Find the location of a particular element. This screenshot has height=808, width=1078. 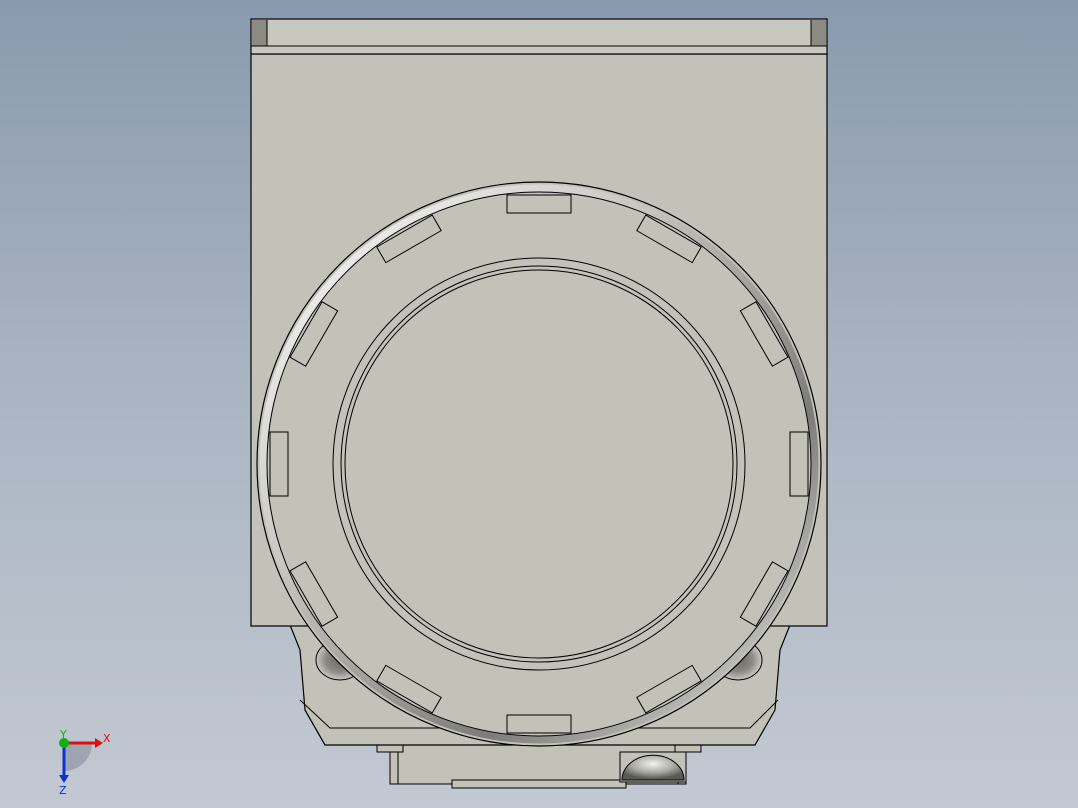

z-axis-arrow is located at coordinates (64, 779).